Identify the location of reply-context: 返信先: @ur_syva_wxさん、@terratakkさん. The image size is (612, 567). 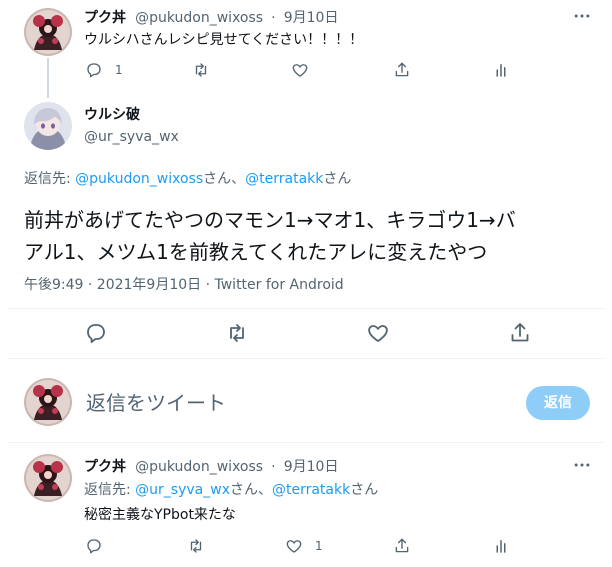
(231, 490).